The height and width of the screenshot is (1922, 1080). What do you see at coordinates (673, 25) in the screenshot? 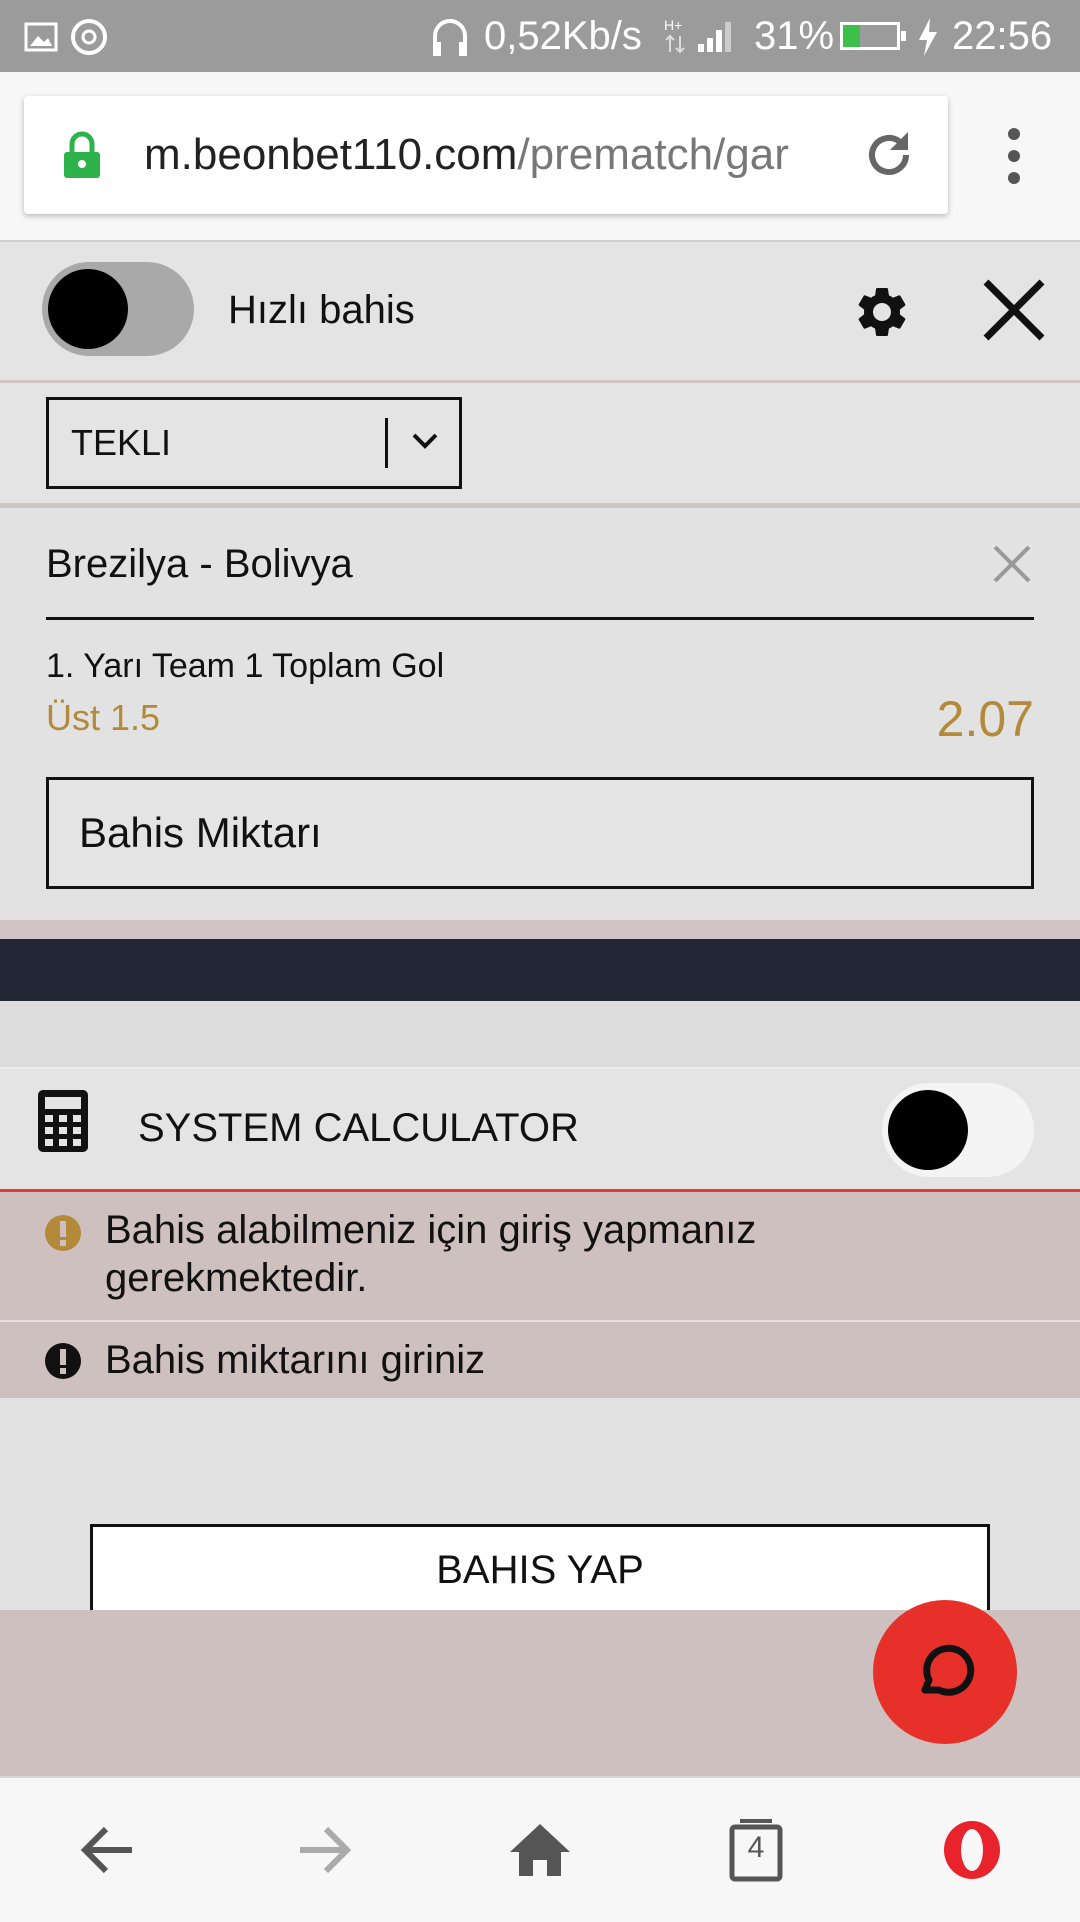
I see `svg-text: H+` at bounding box center [673, 25].